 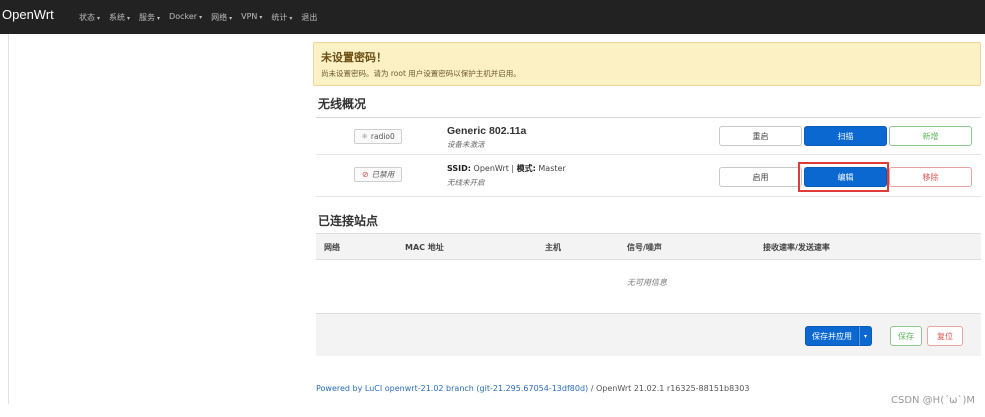 What do you see at coordinates (342, 104) in the screenshot?
I see `wireless-overview-title: 无线概况` at bounding box center [342, 104].